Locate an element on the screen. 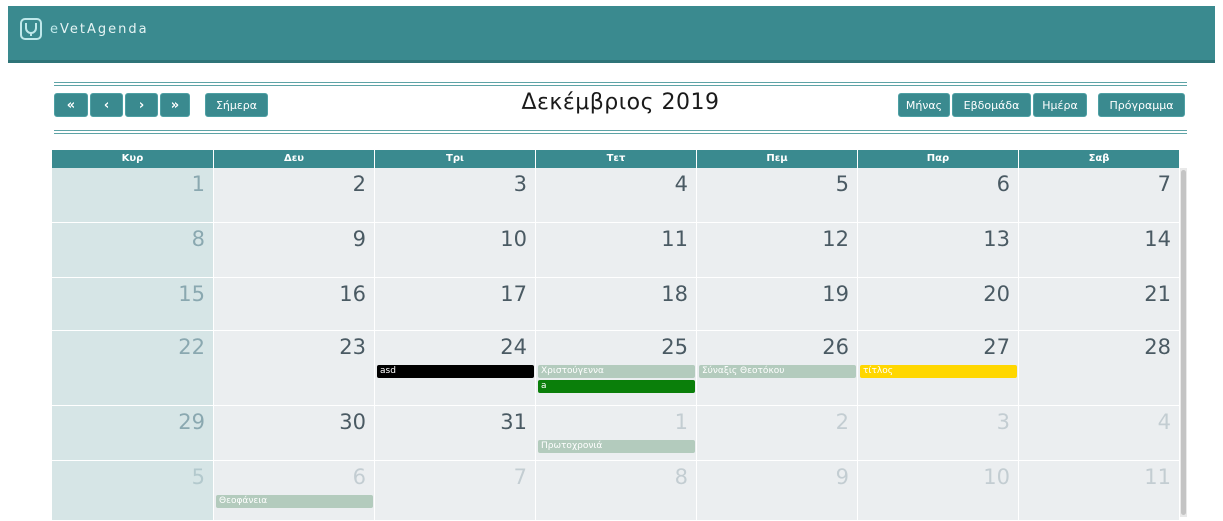 This screenshot has width=1223, height=521. day-number: 19 is located at coordinates (835, 294).